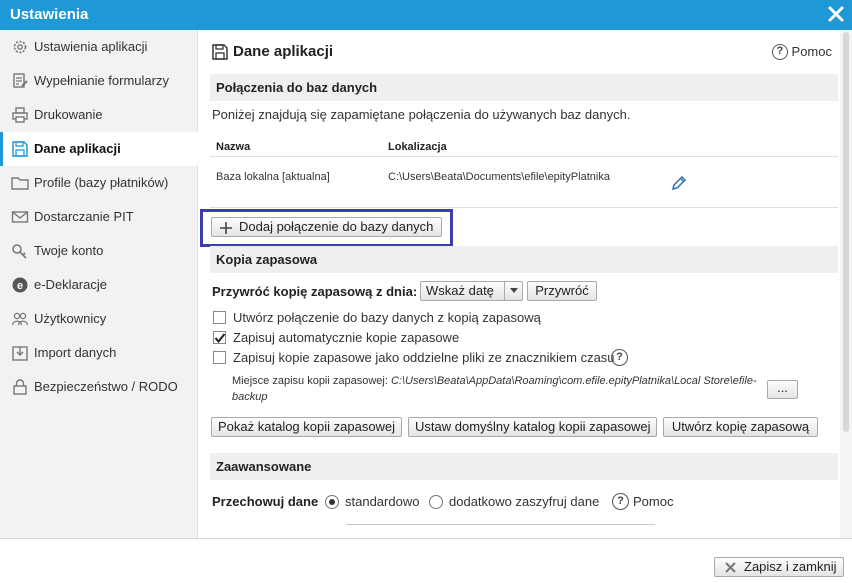 The image size is (852, 583). What do you see at coordinates (69, 250) in the screenshot?
I see `sidebar-item-label: Twoje konto` at bounding box center [69, 250].